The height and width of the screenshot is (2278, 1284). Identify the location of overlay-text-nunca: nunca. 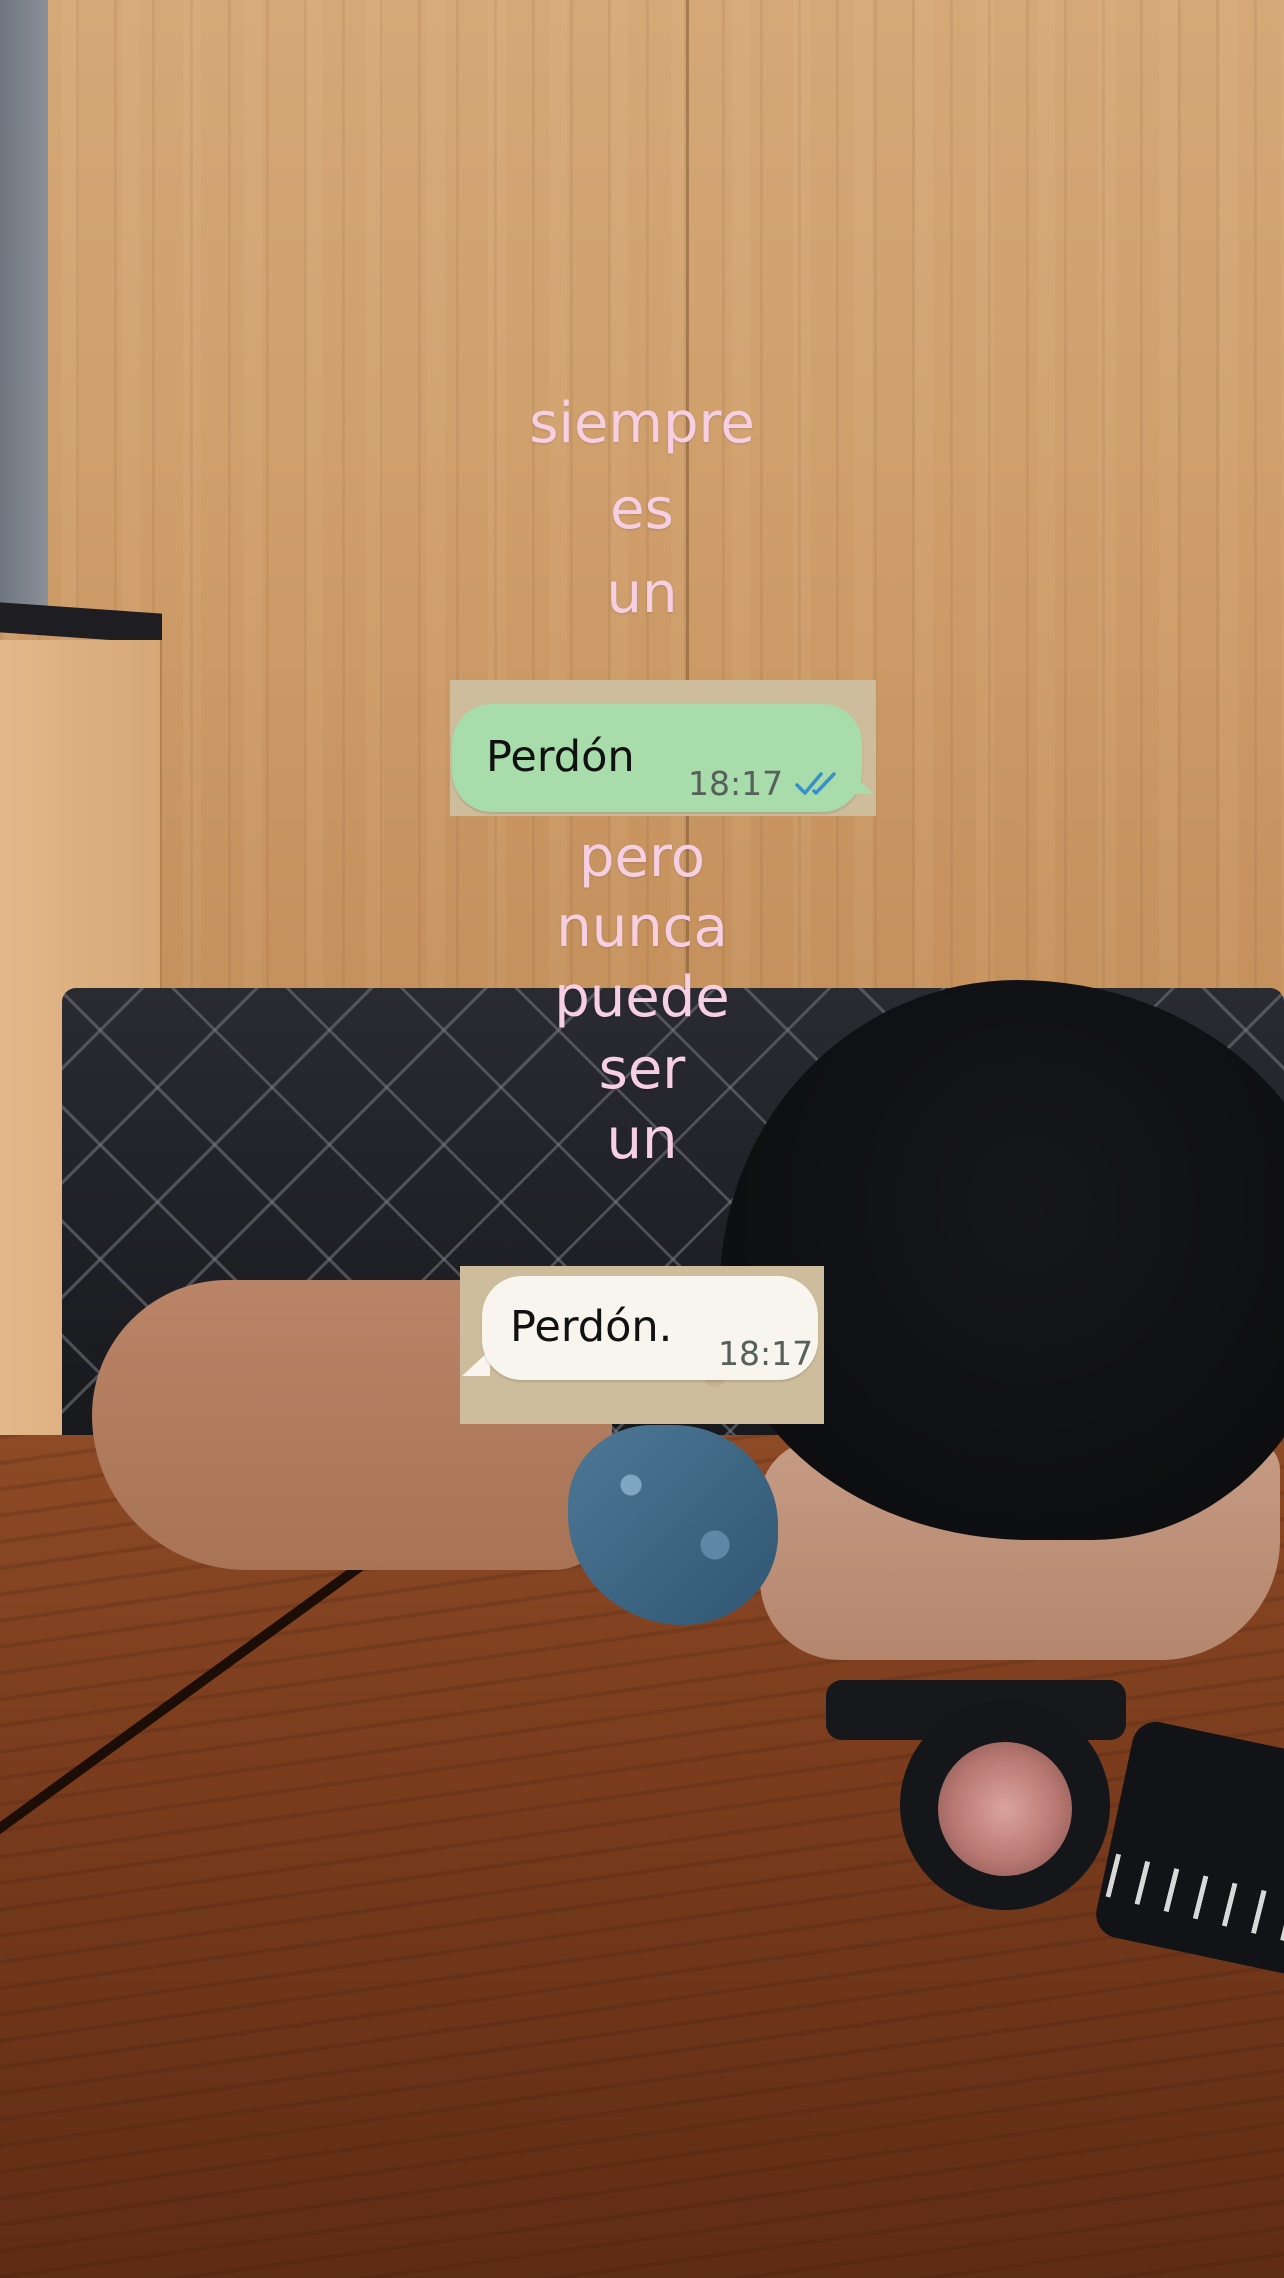
(642, 927).